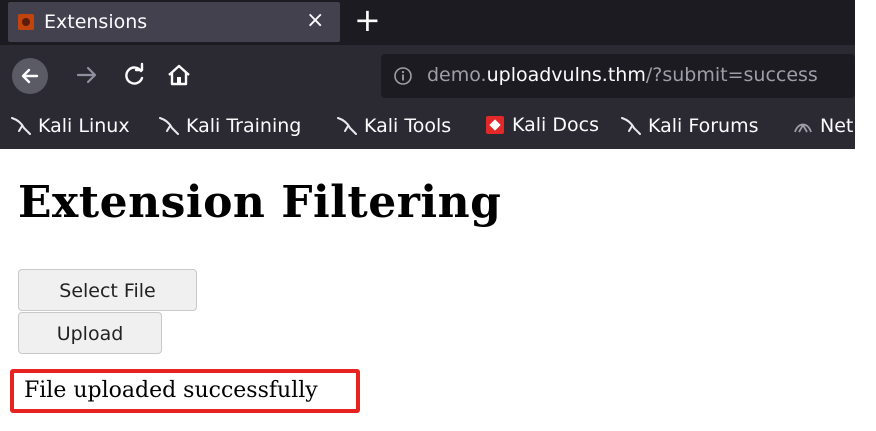  What do you see at coordinates (107, 290) in the screenshot?
I see `select-file-button: Select File` at bounding box center [107, 290].